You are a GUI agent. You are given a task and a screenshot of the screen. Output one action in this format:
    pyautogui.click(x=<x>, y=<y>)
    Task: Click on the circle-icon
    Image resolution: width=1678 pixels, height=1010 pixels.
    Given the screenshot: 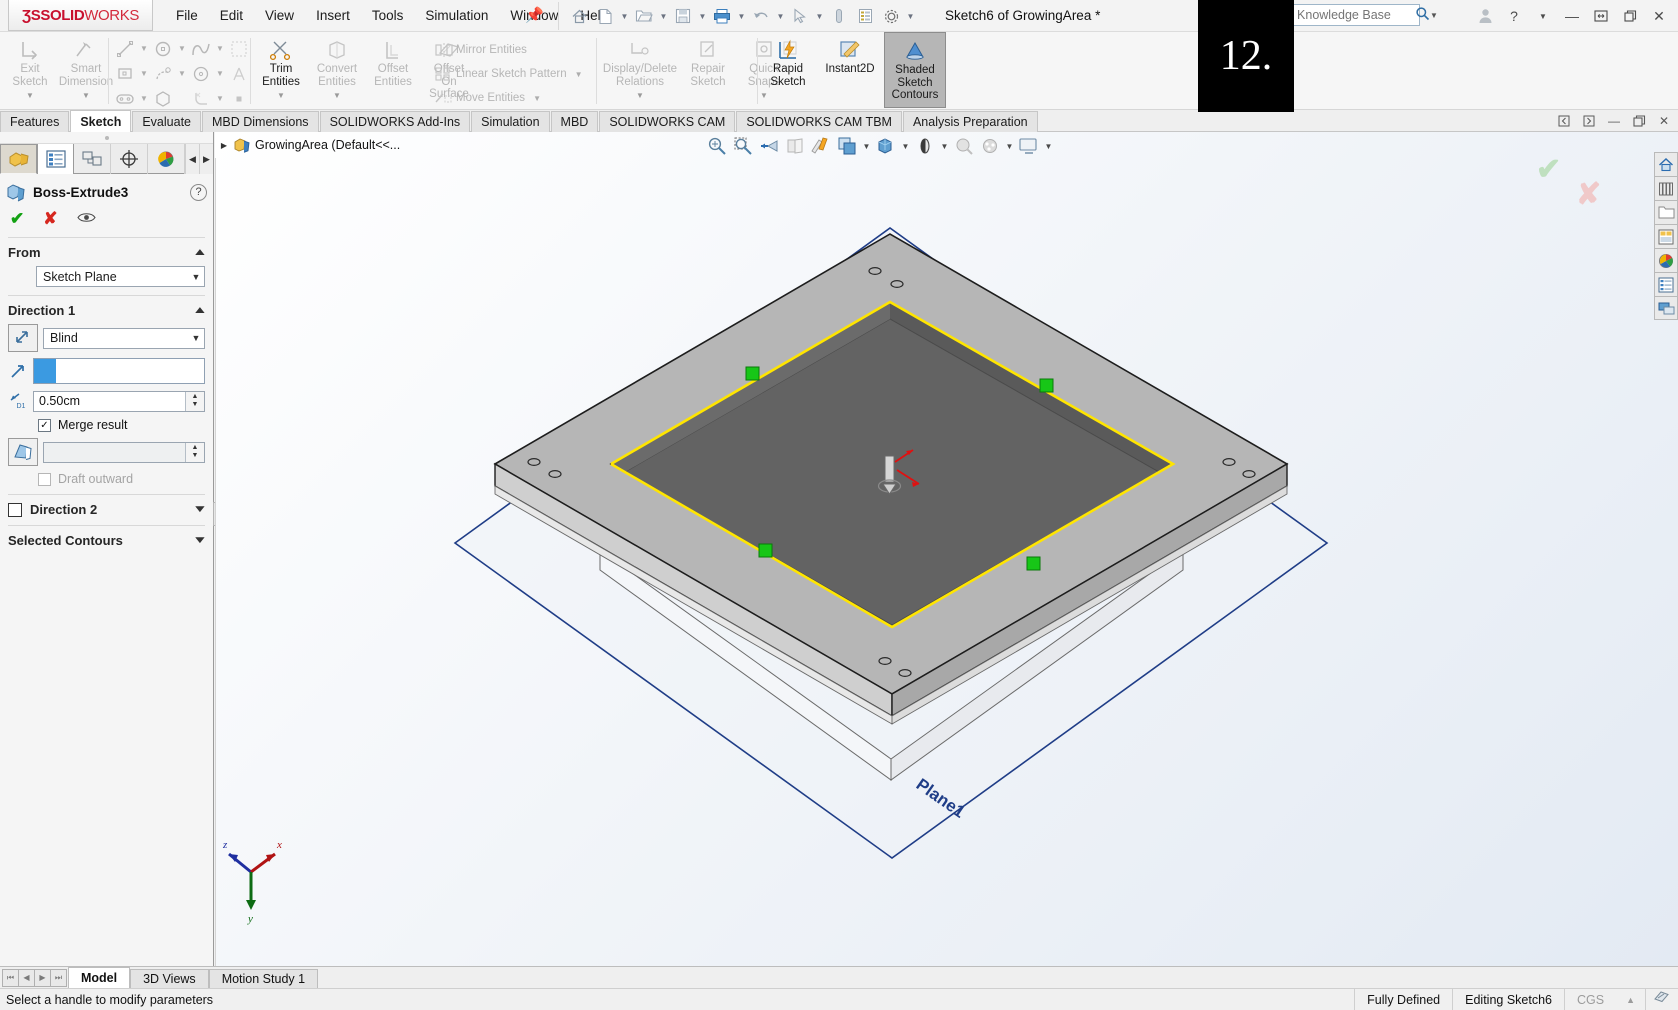 What is the action you would take?
    pyautogui.click(x=163, y=48)
    